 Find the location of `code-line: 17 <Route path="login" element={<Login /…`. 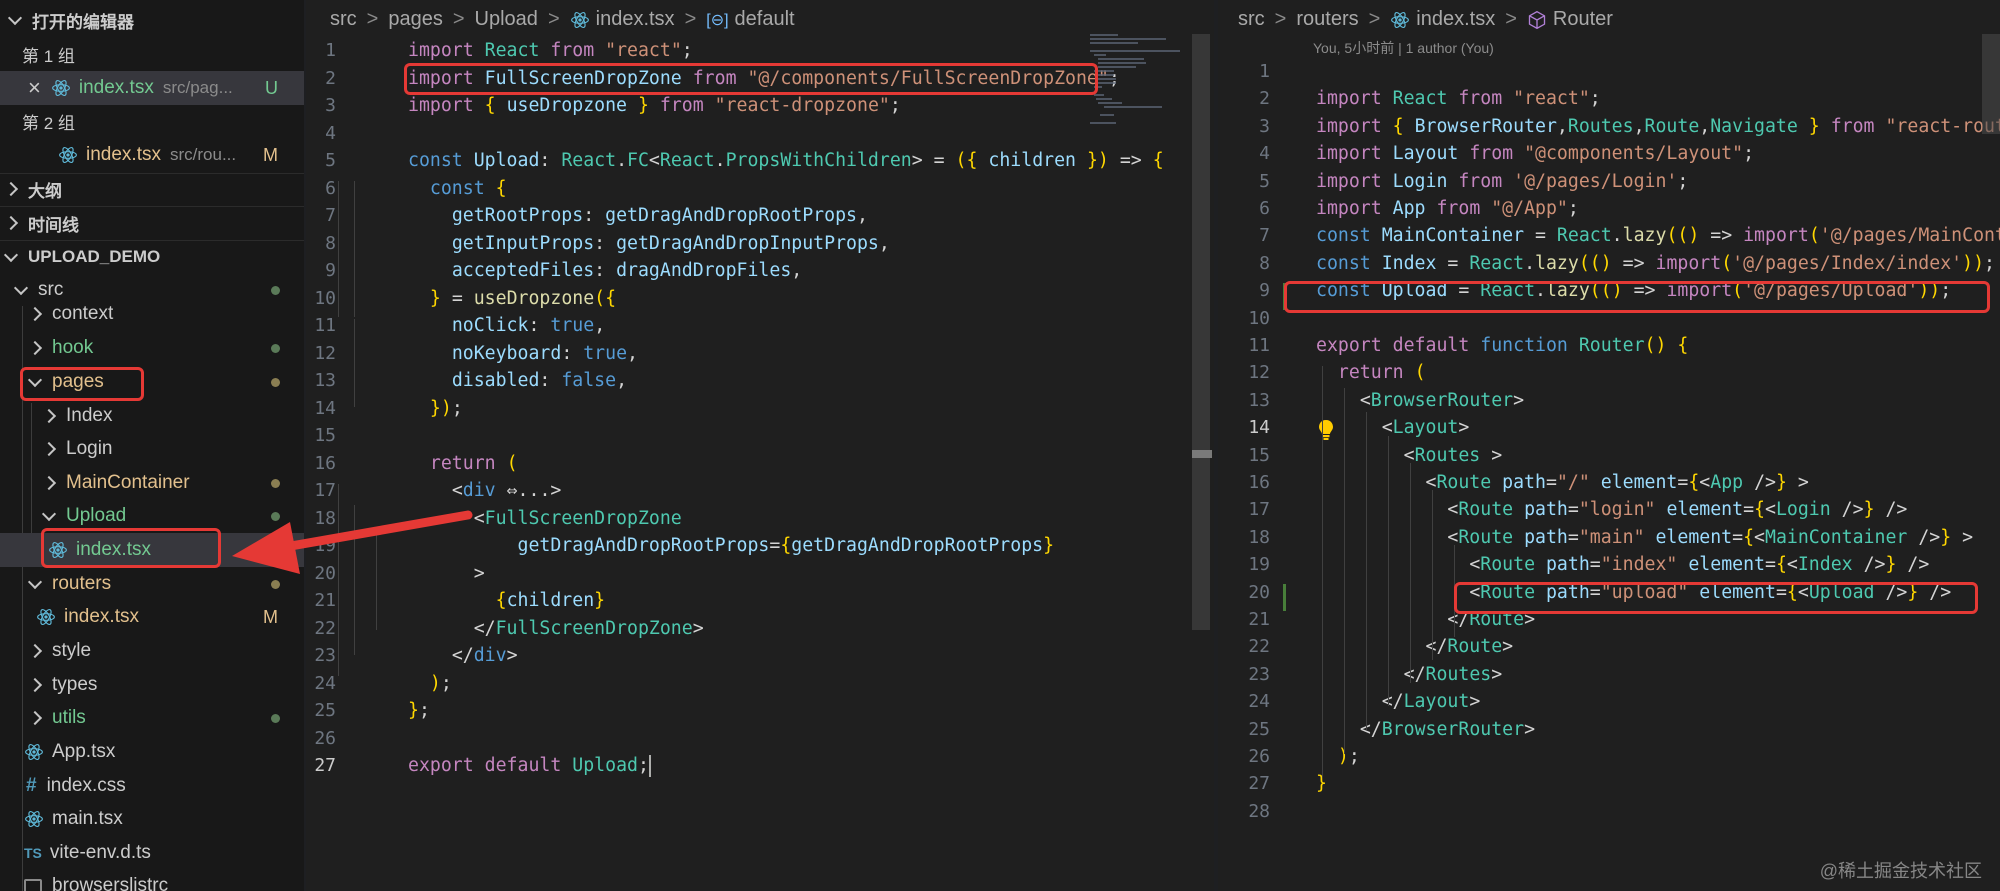

code-line: 17 <Route path="login" element={<Login /… is located at coordinates (1598, 510).